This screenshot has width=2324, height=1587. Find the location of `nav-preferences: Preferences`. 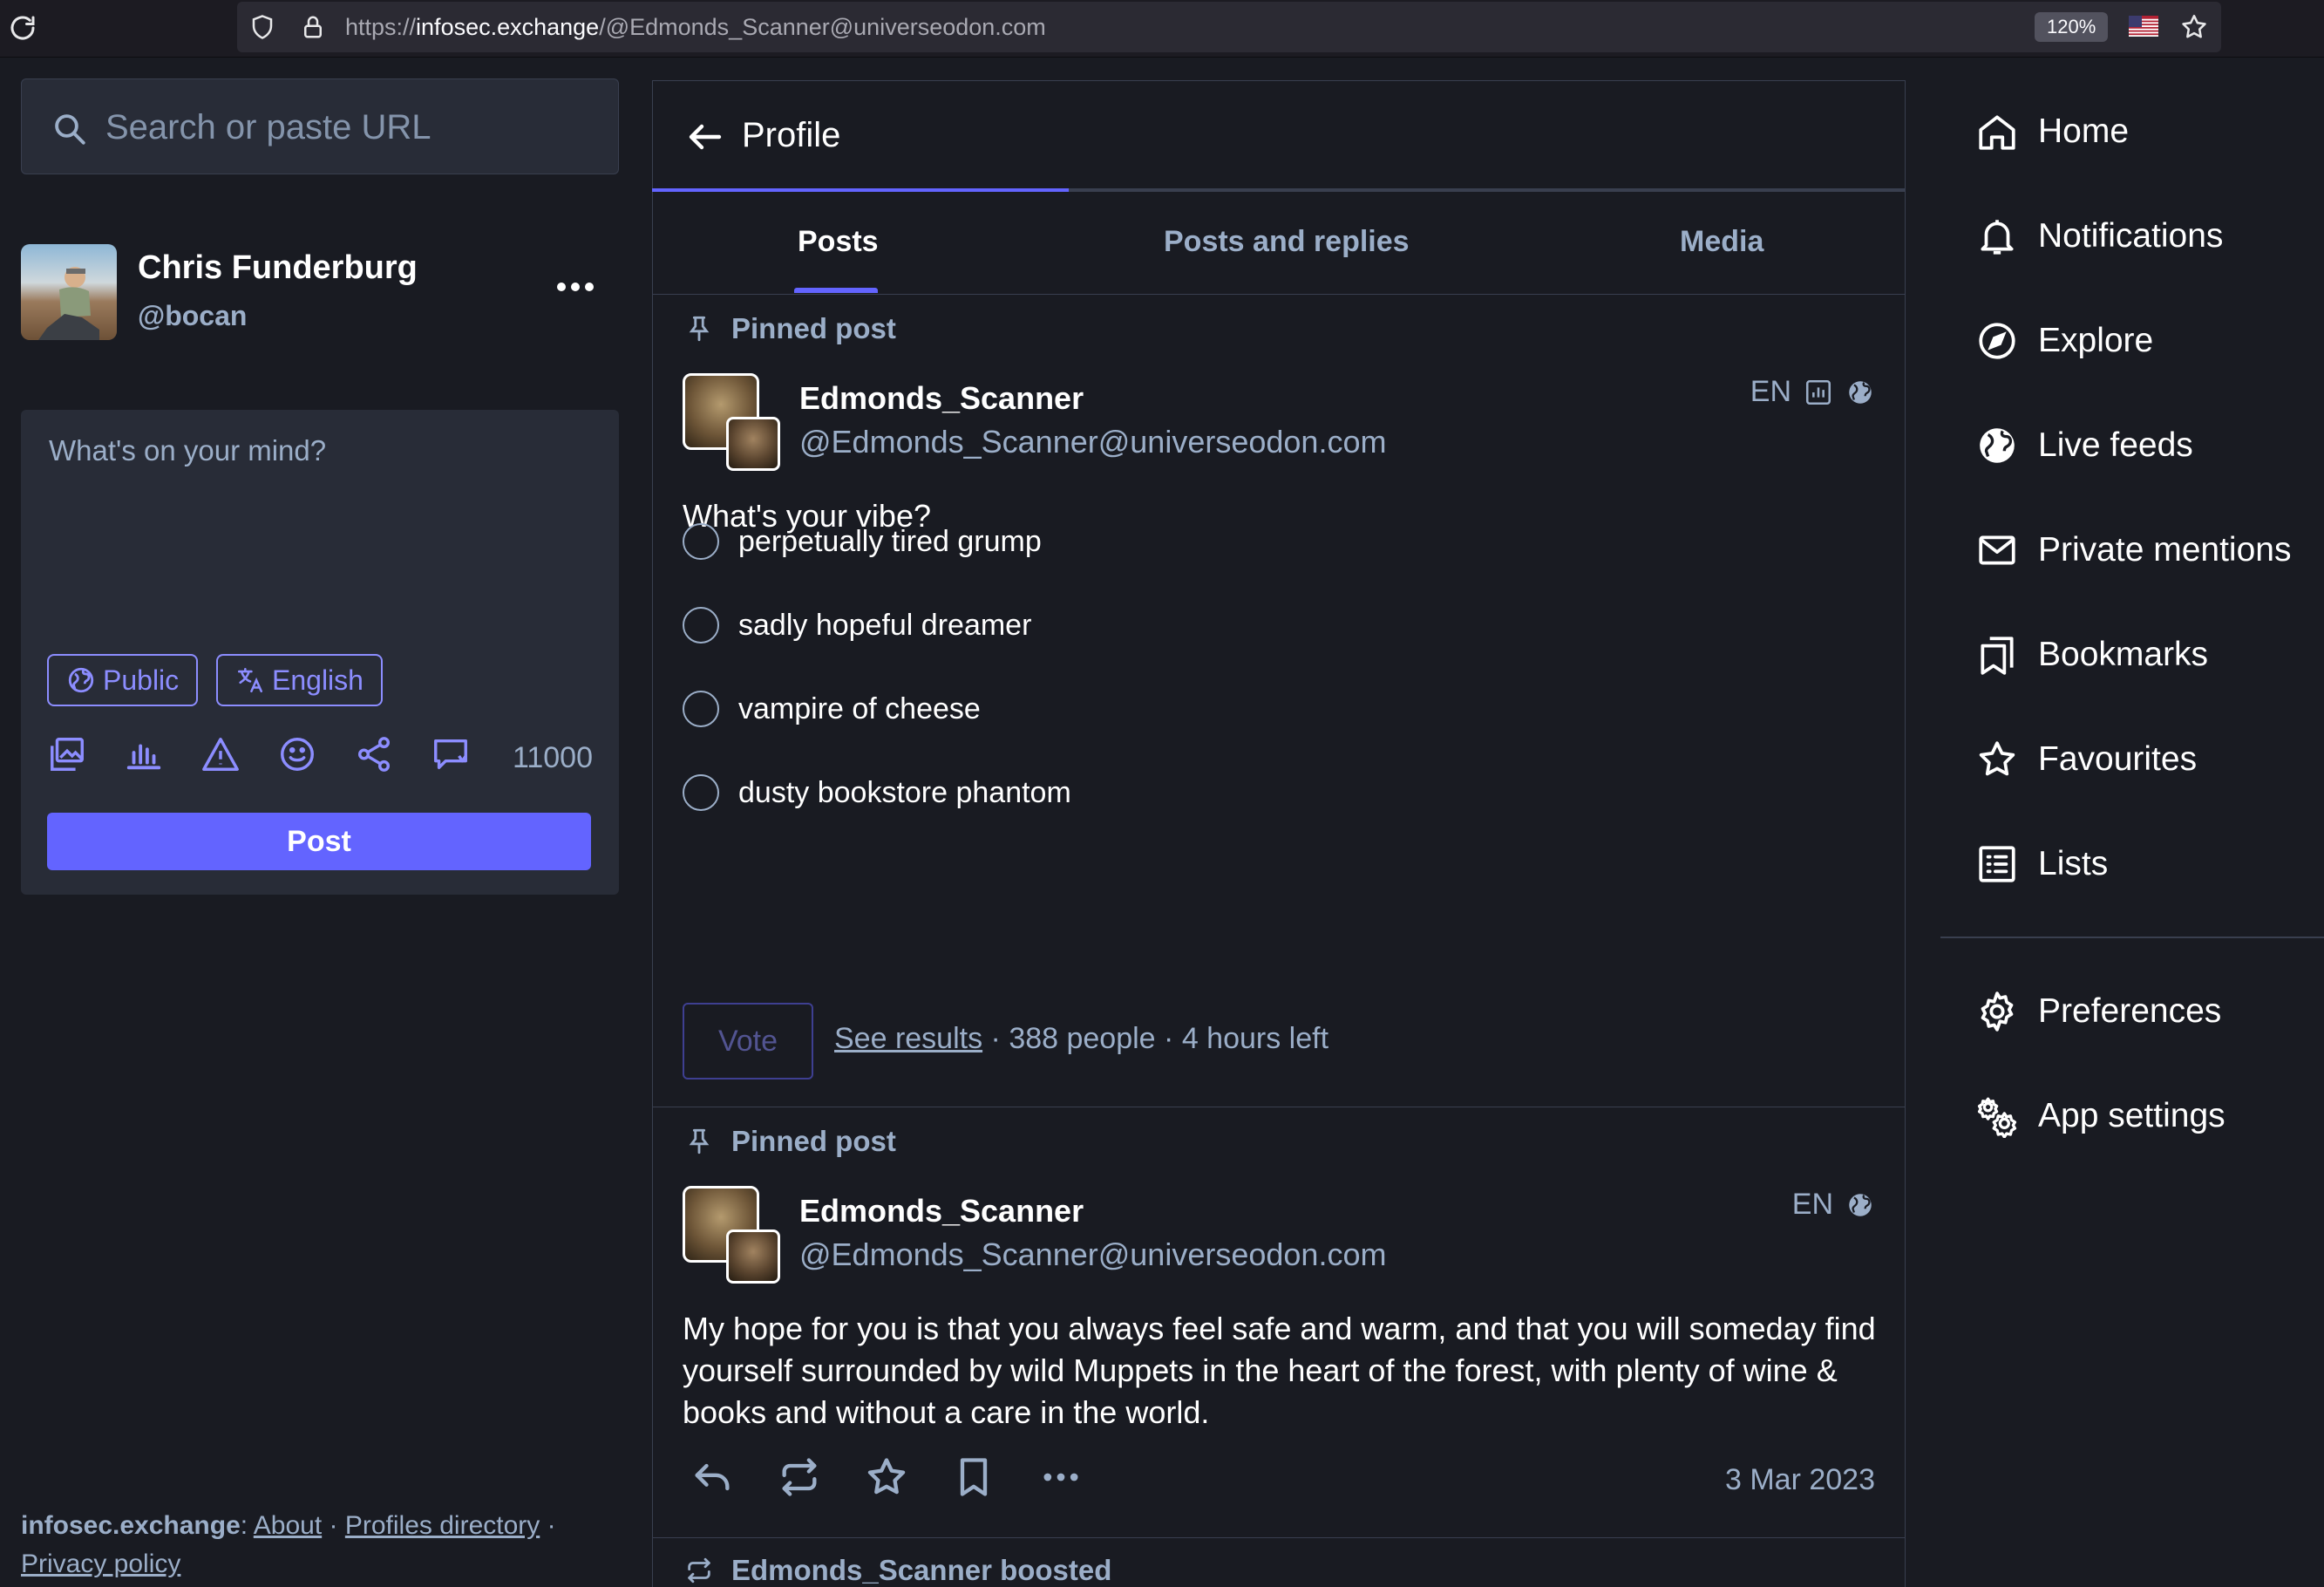

nav-preferences: Preferences is located at coordinates (2098, 1011).